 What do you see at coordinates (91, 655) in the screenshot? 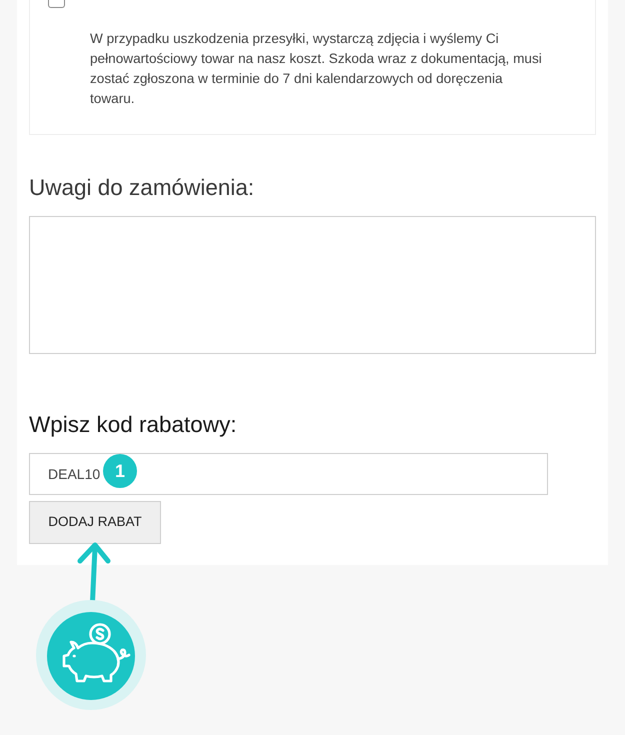
I see `piggy-bank-icon` at bounding box center [91, 655].